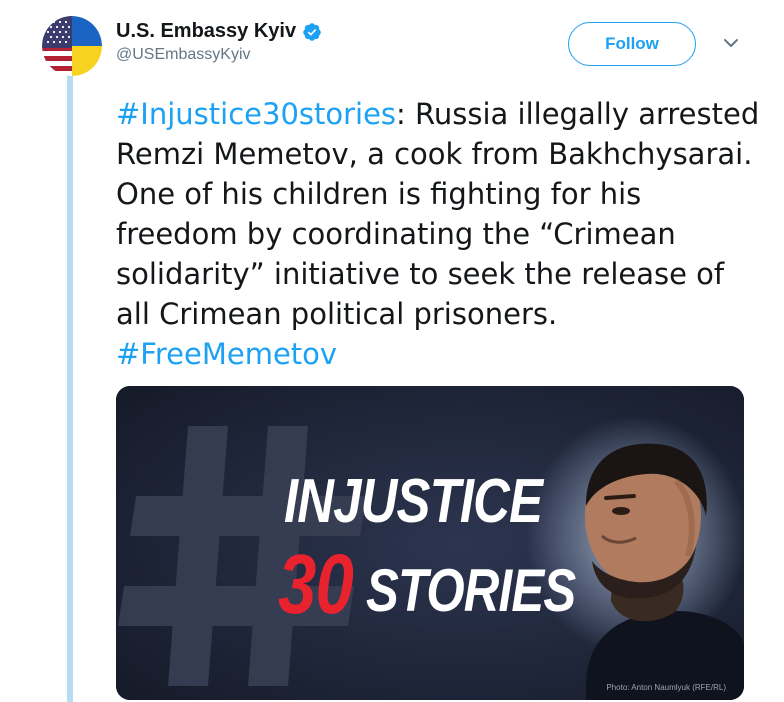  Describe the element at coordinates (206, 31) in the screenshot. I see `display-name: U.S. Embassy Kyiv` at that location.